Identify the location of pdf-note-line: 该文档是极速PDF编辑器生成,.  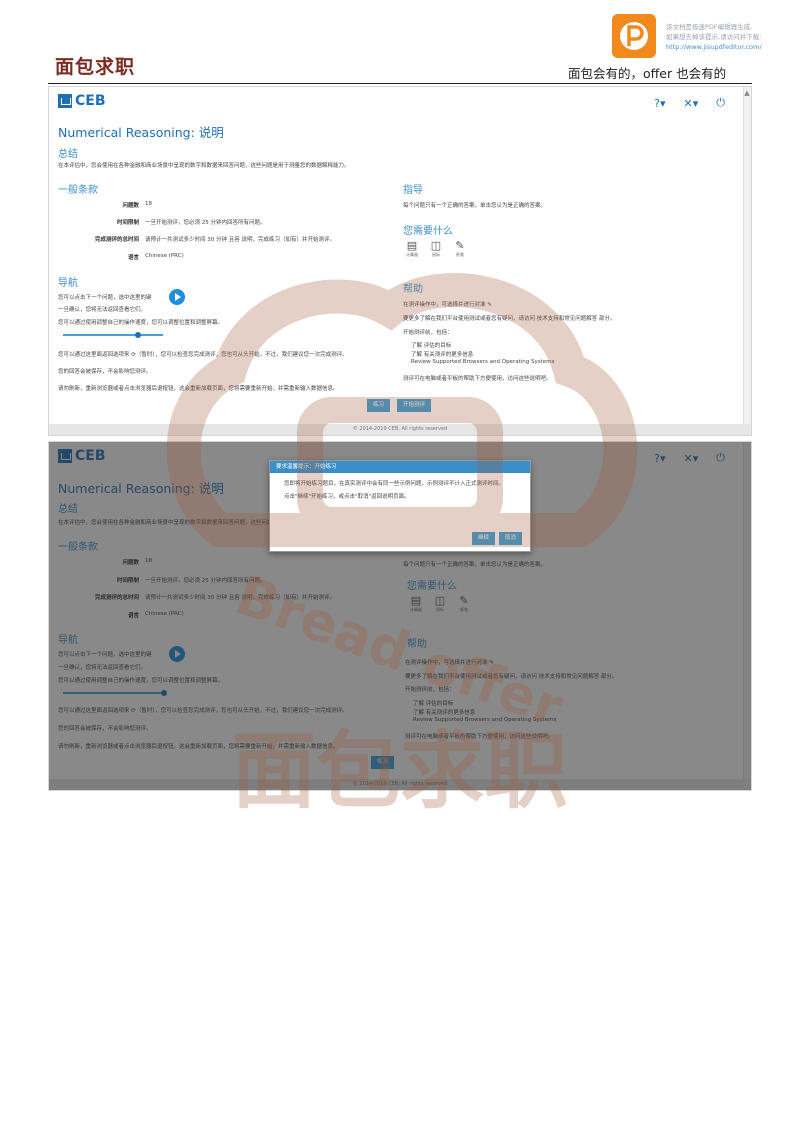
(709, 27).